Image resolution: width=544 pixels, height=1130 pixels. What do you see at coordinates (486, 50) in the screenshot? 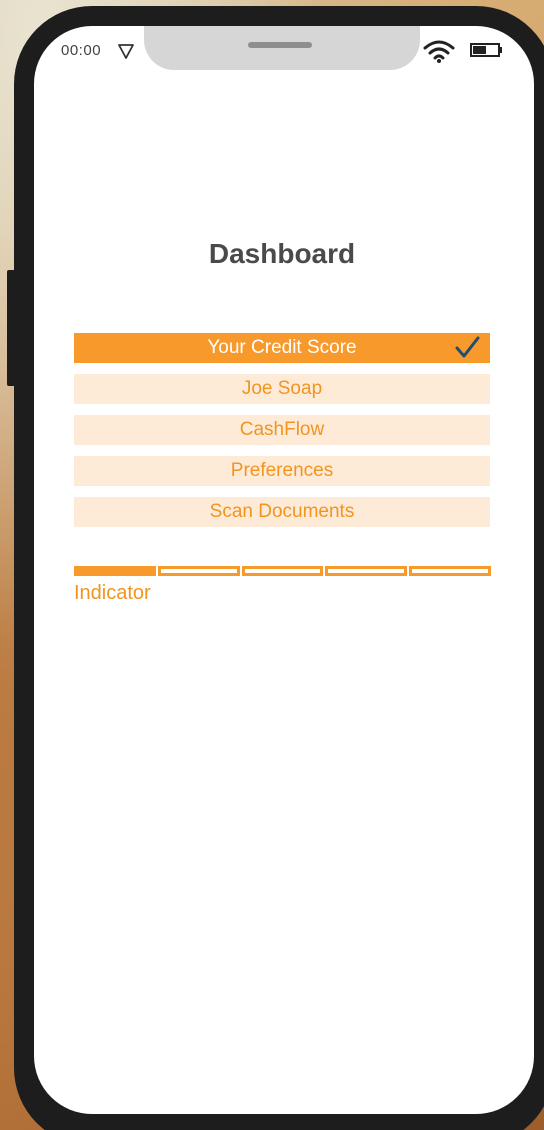
I see `battery-icon` at bounding box center [486, 50].